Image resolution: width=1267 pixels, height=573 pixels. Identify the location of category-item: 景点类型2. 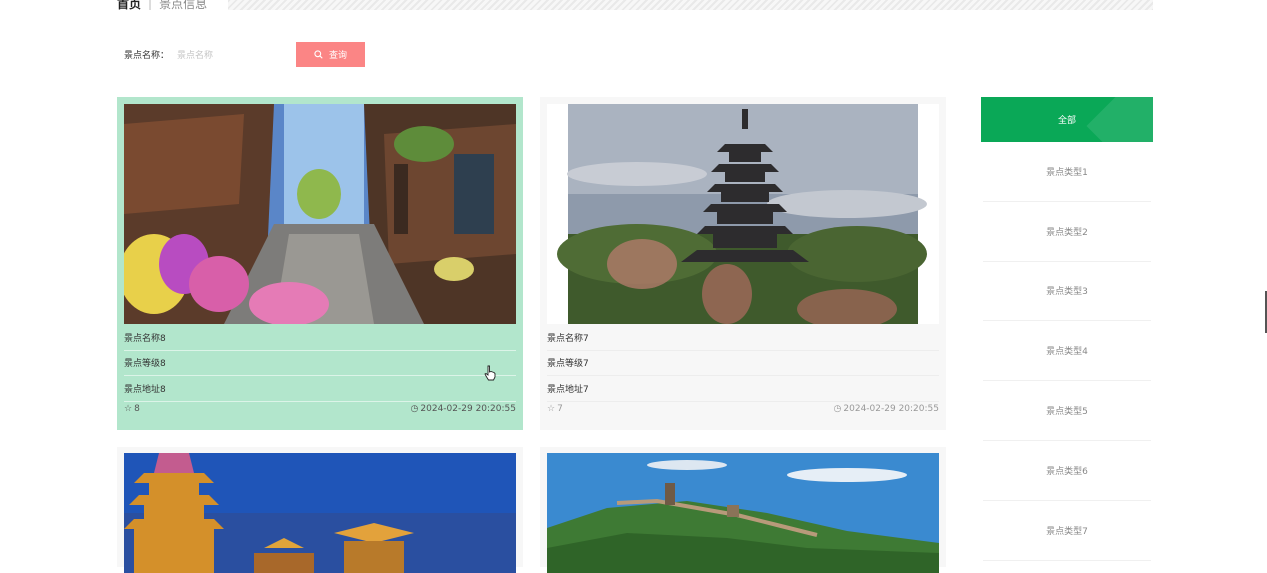
(1067, 232).